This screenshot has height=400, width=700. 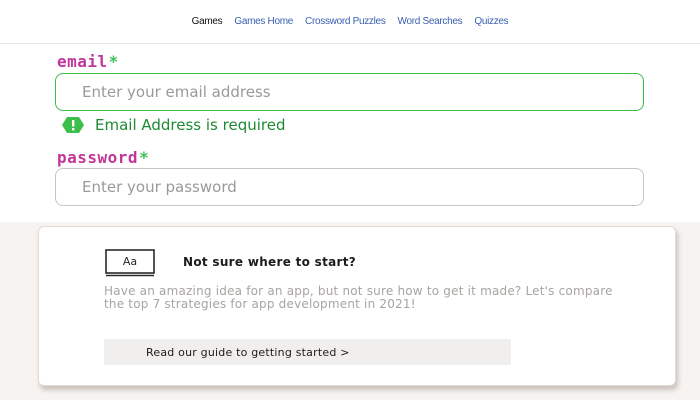 I want to click on email-error: Email Address is required, so click(x=174, y=125).